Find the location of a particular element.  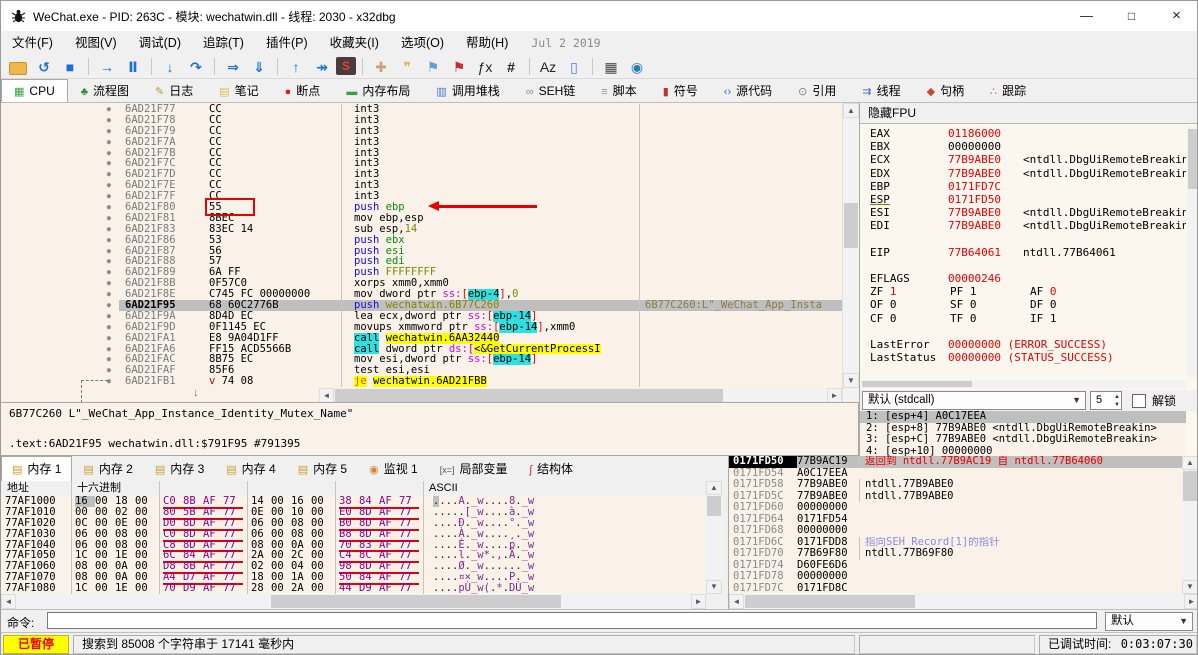

calling-convention-select: 默认 (stdcall) ▼ is located at coordinates (974, 400).